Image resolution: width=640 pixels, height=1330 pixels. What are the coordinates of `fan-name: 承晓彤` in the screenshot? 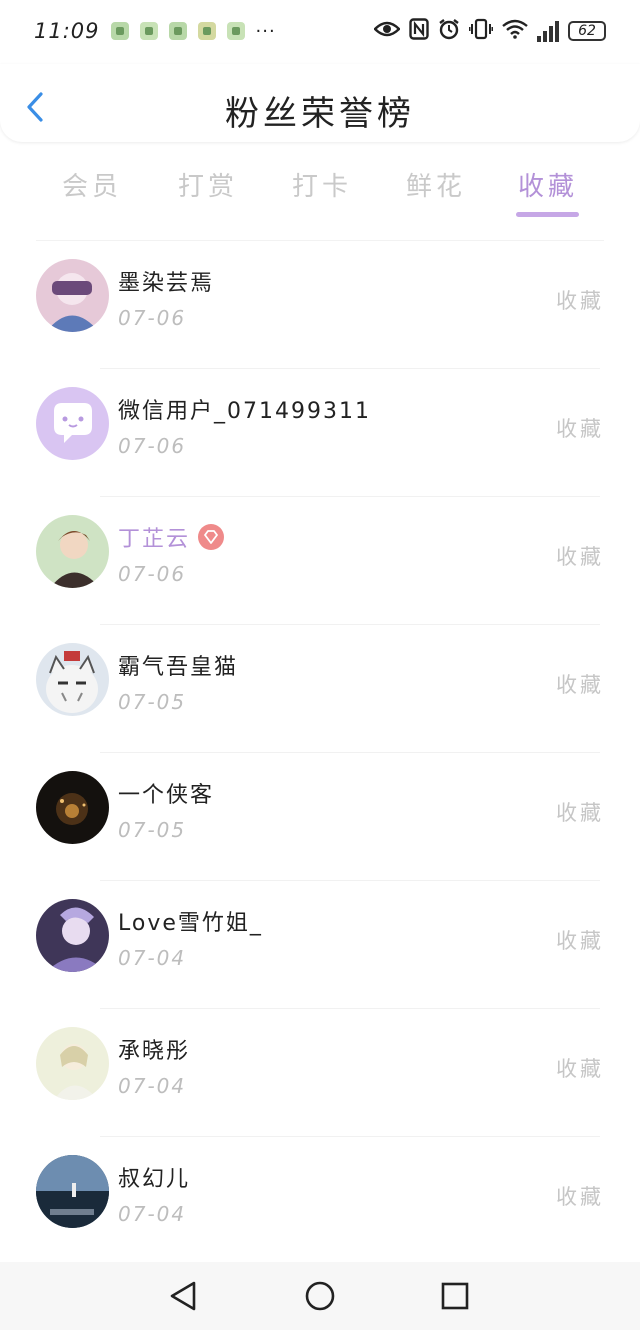 It's located at (154, 1049).